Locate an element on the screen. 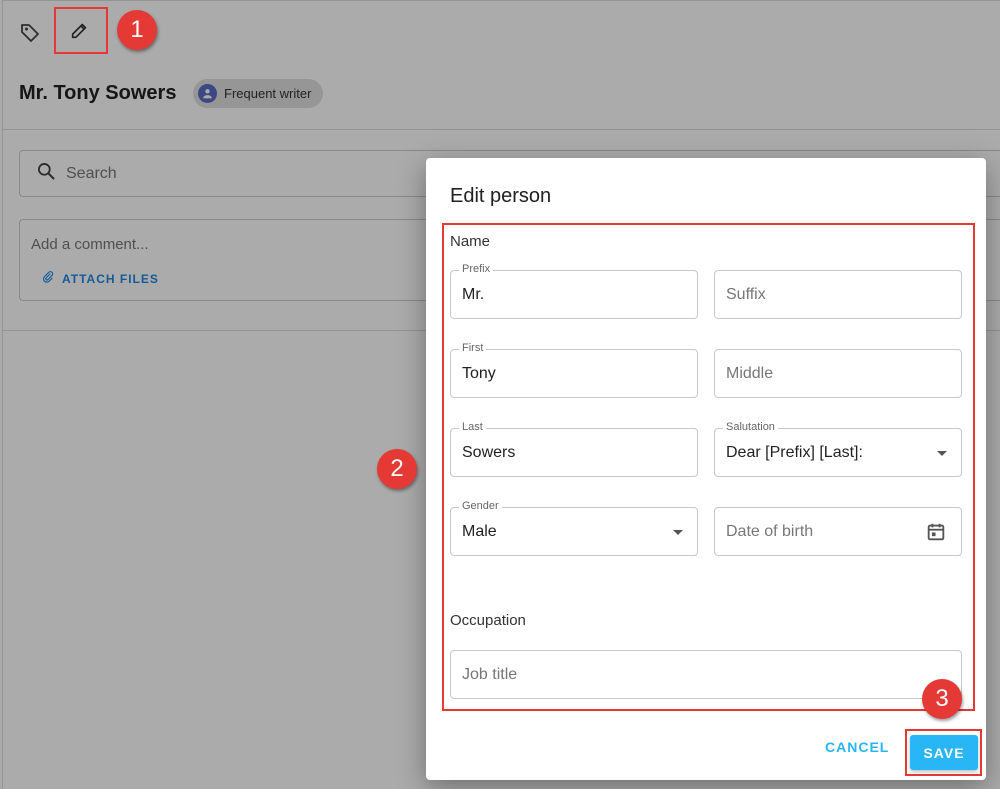 Image resolution: width=1000 pixels, height=789 pixels. dialog-title: Edit person is located at coordinates (501, 196).